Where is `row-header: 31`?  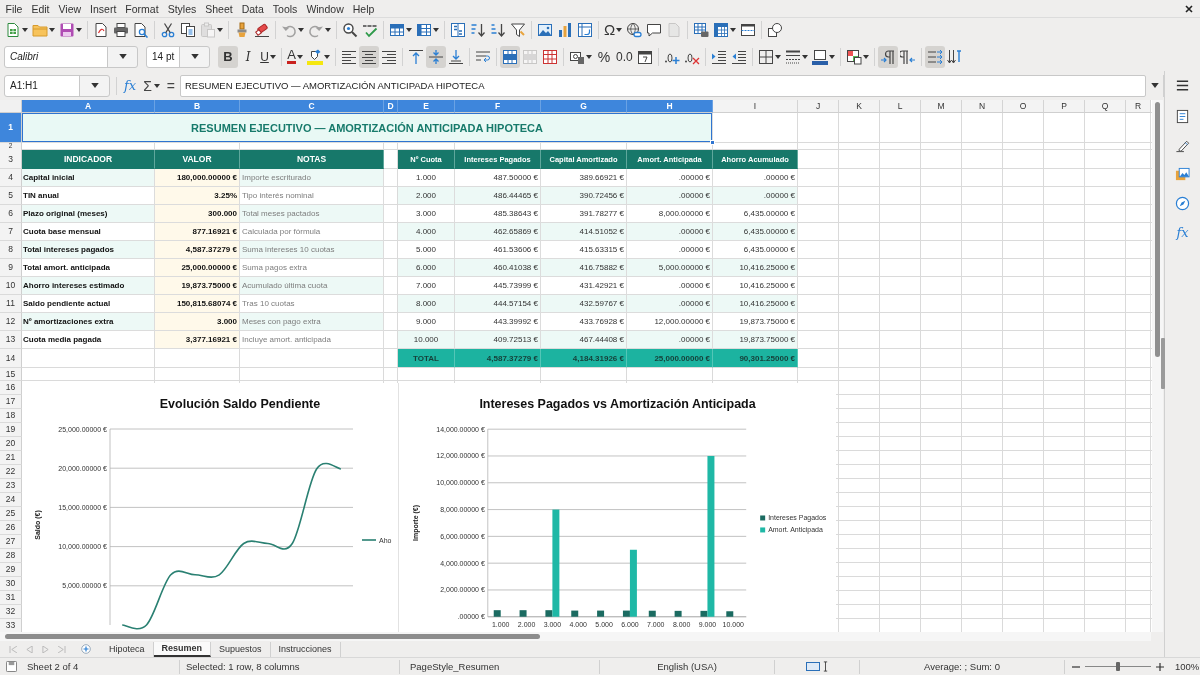
row-header: 31 is located at coordinates (11, 598).